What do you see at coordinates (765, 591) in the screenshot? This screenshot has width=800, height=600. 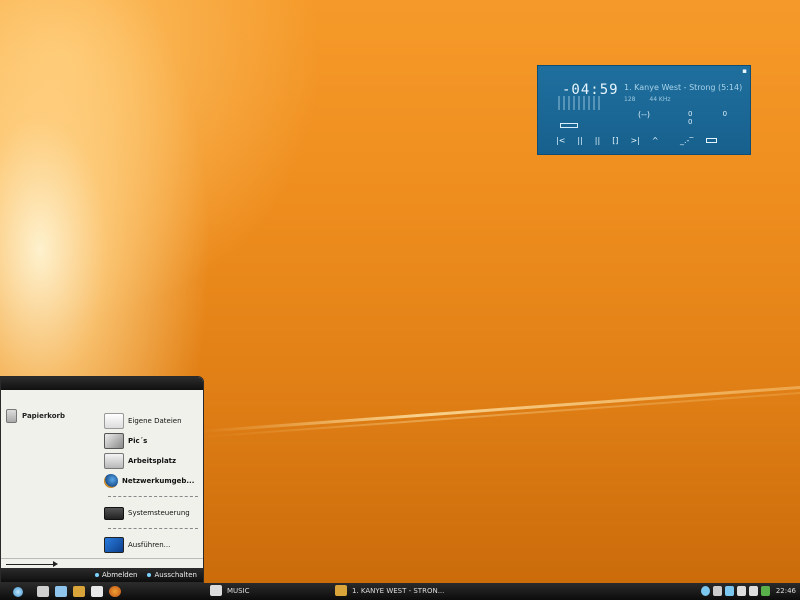 I see `tray-security-icon` at bounding box center [765, 591].